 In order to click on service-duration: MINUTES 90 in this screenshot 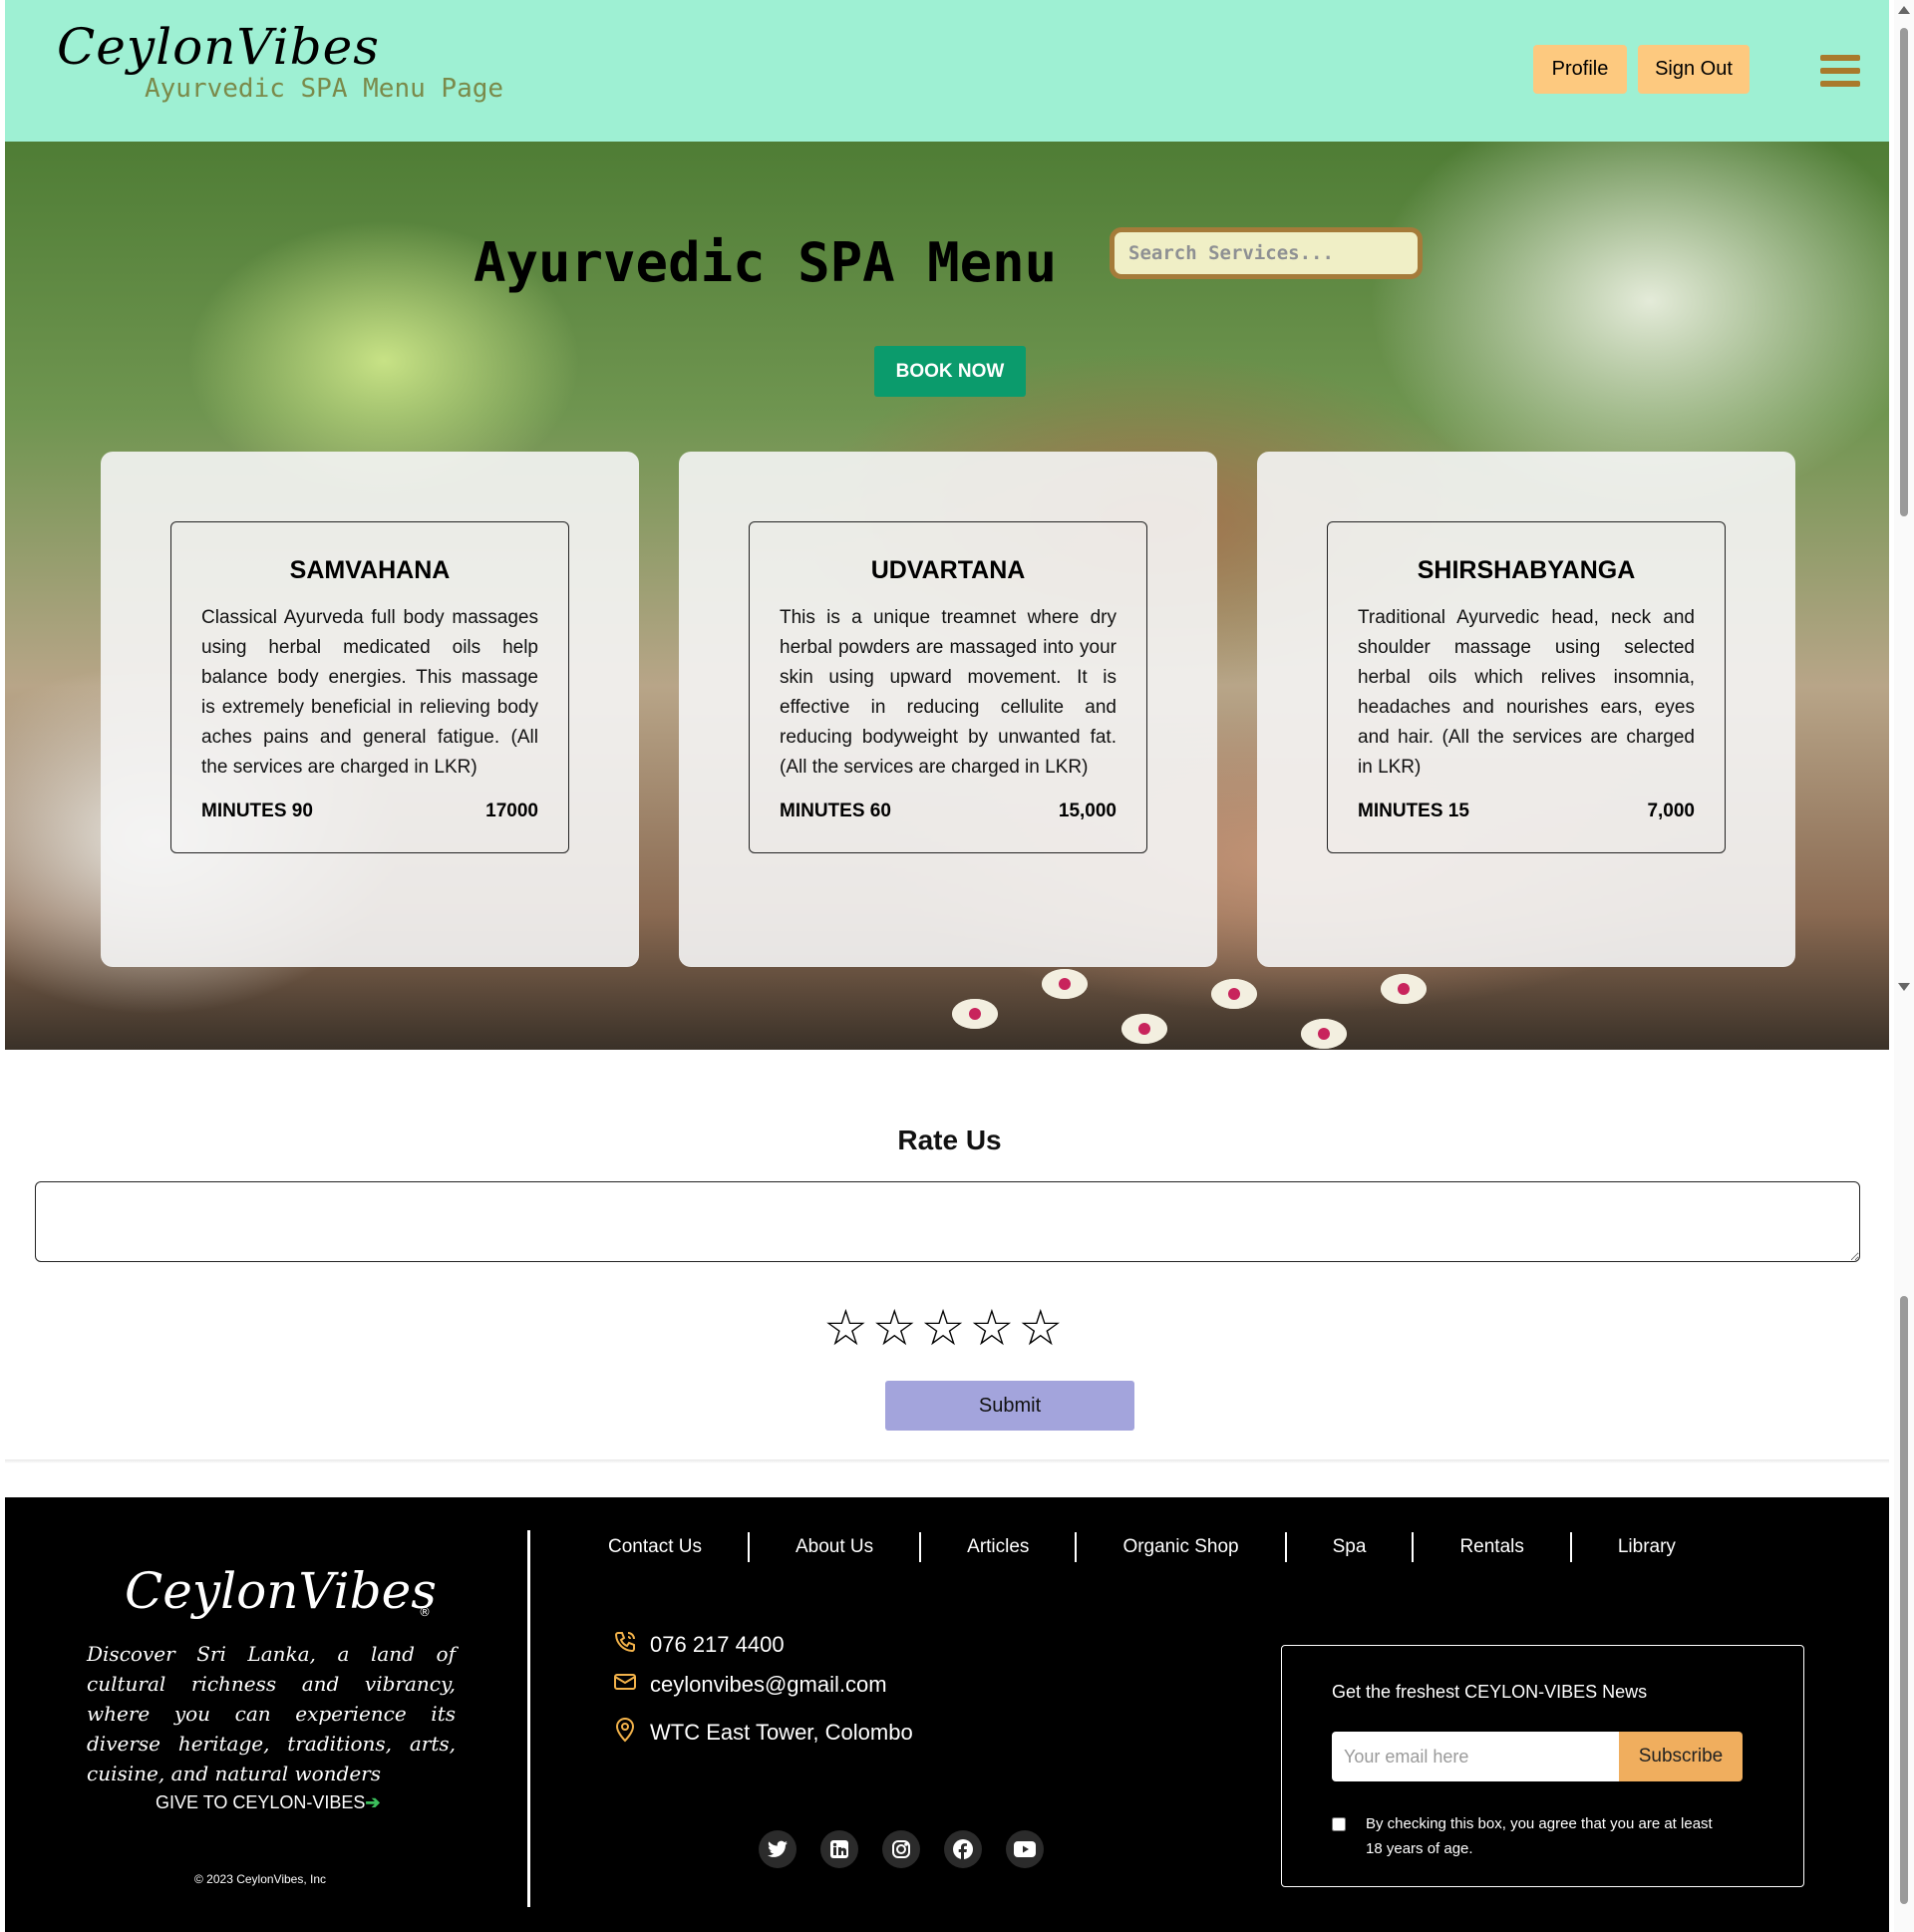, I will do `click(257, 811)`.